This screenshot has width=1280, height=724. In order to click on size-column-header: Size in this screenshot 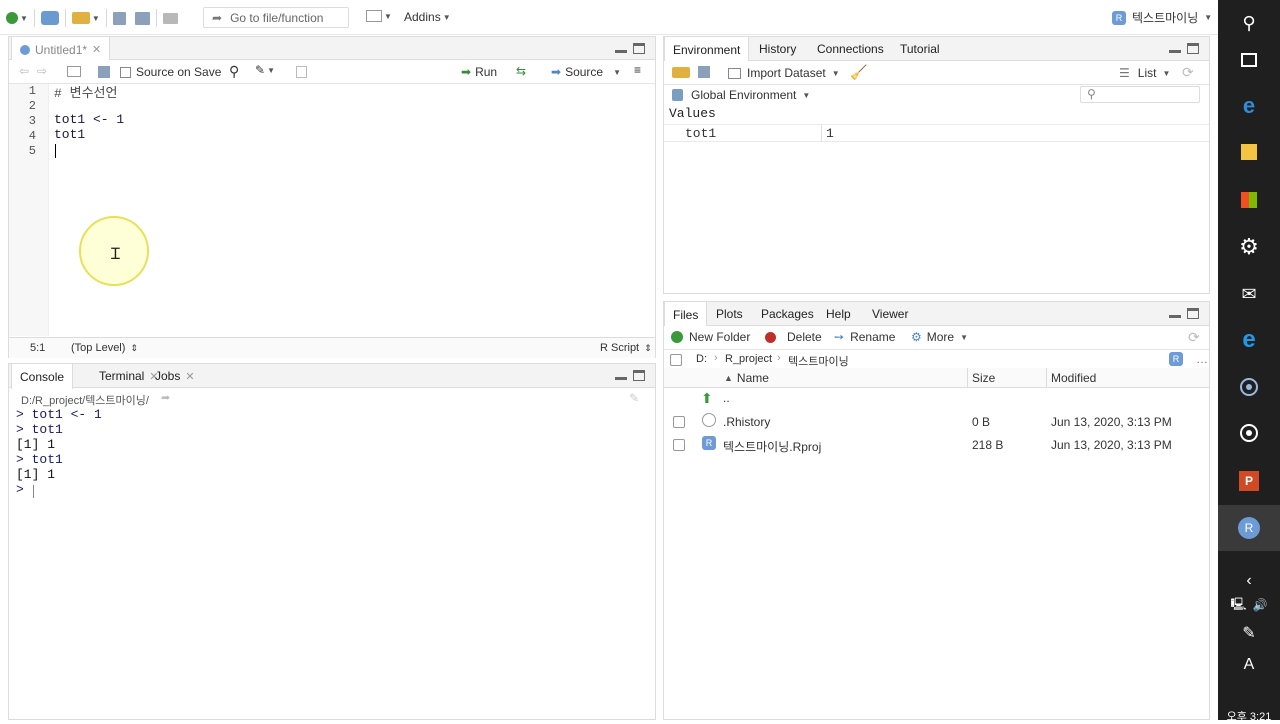, I will do `click(983, 378)`.